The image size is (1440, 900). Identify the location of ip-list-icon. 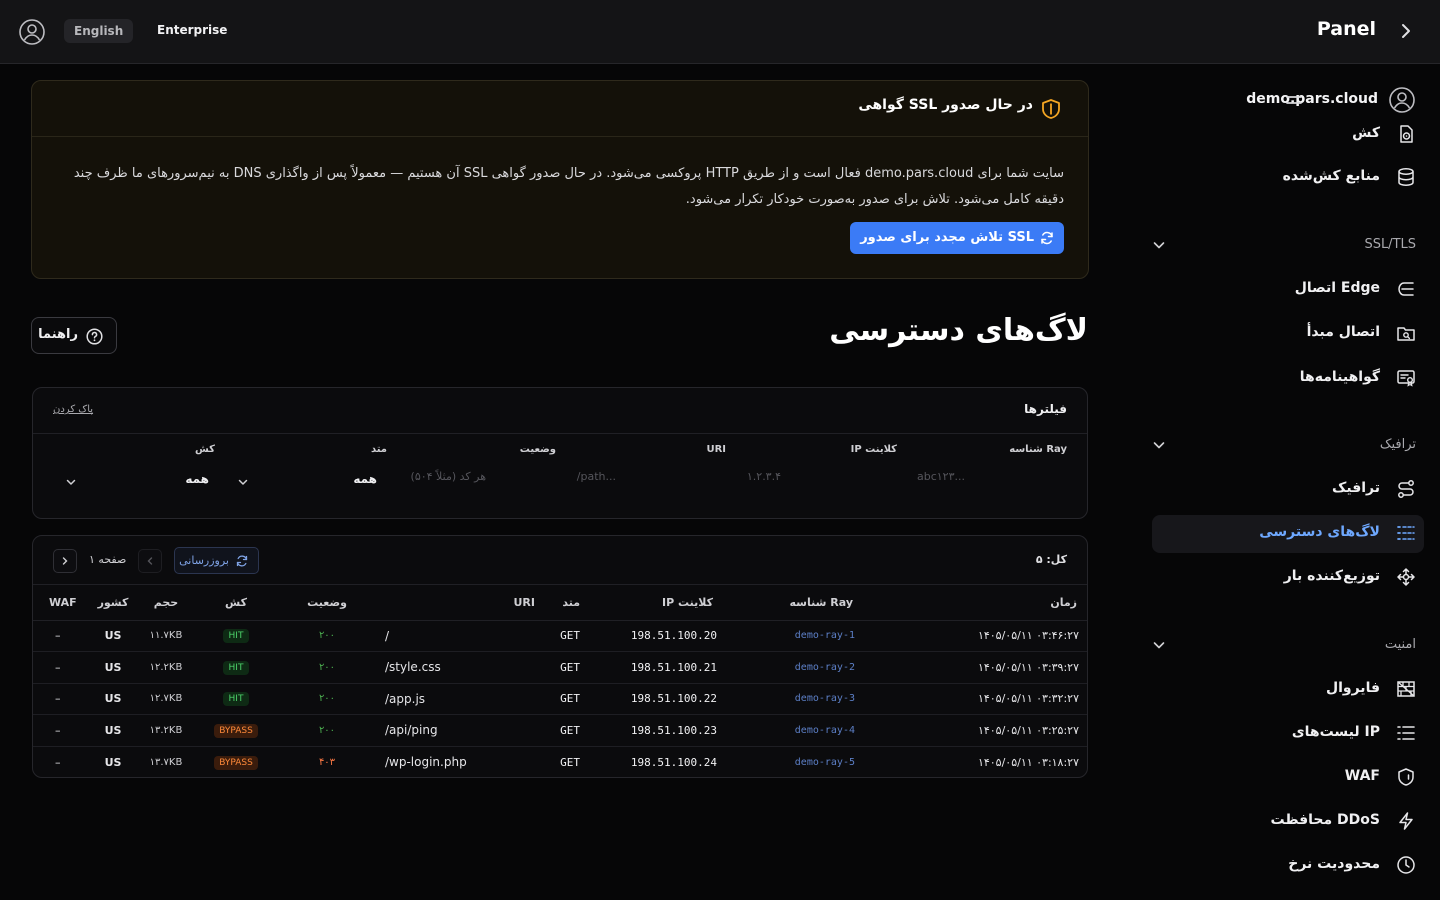
(1406, 733).